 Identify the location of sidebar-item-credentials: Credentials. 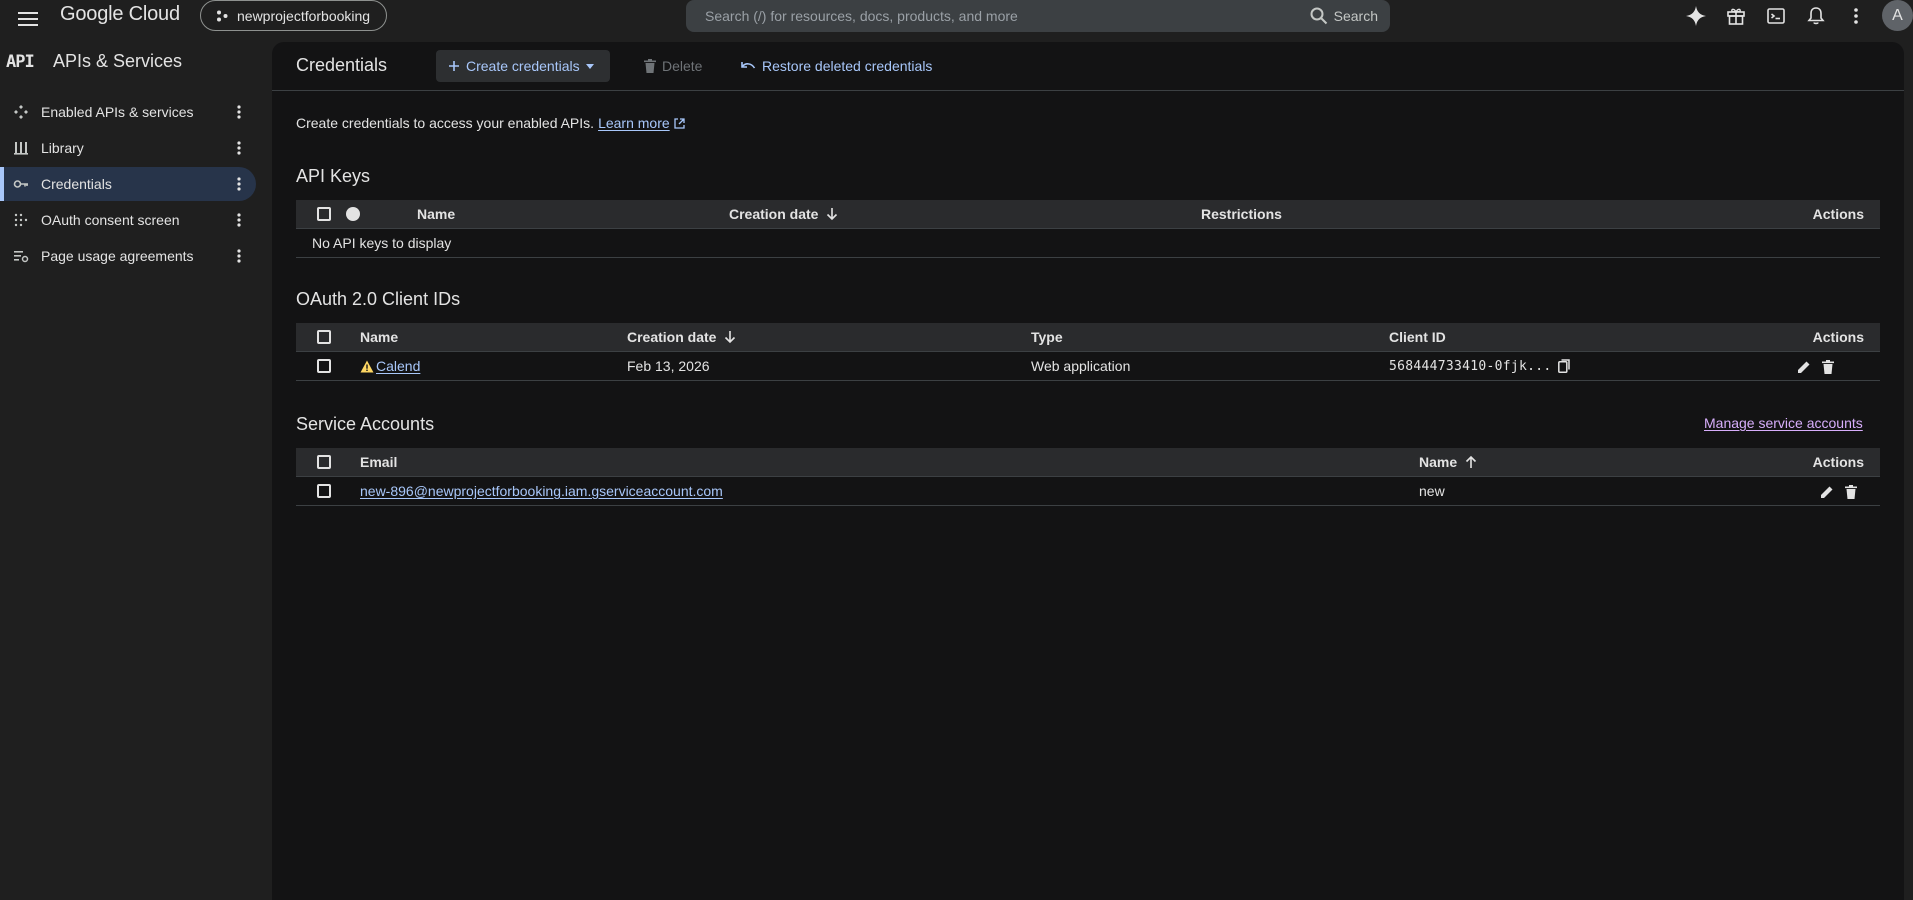
(128, 184).